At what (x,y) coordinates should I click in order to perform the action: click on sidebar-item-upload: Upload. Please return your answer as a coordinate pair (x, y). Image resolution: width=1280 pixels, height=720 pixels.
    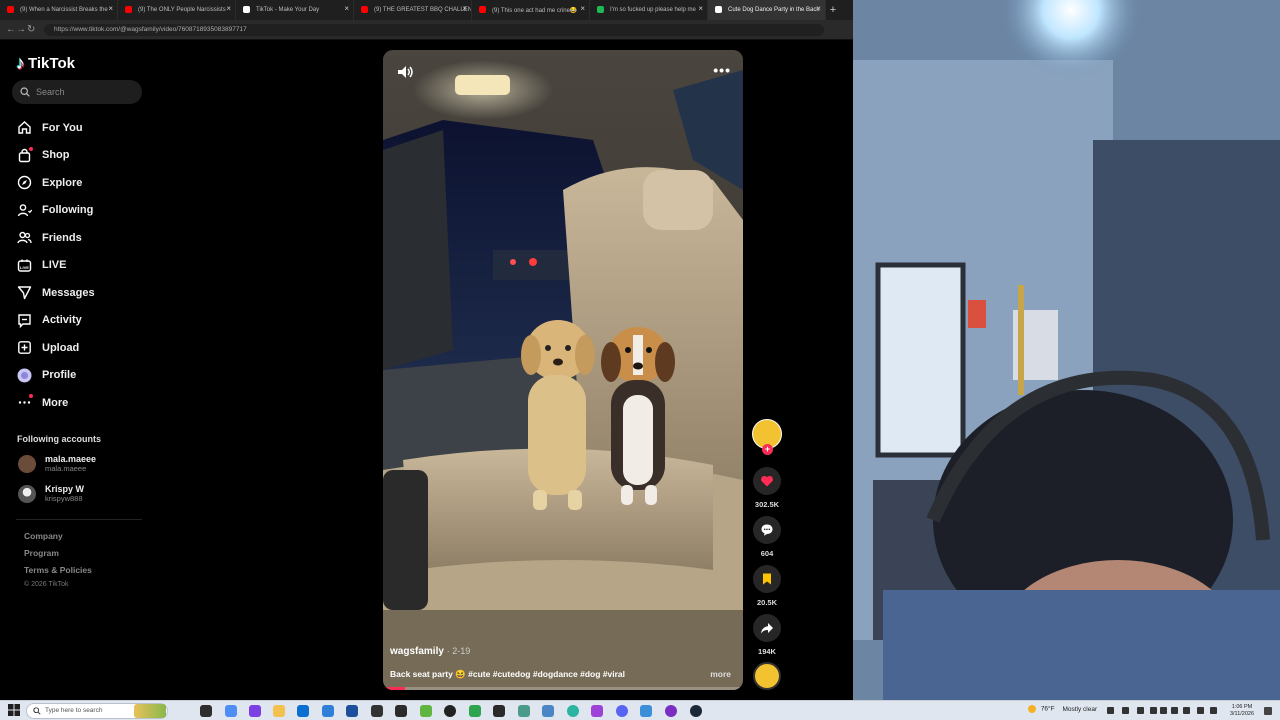
    Looking at the image, I should click on (81, 348).